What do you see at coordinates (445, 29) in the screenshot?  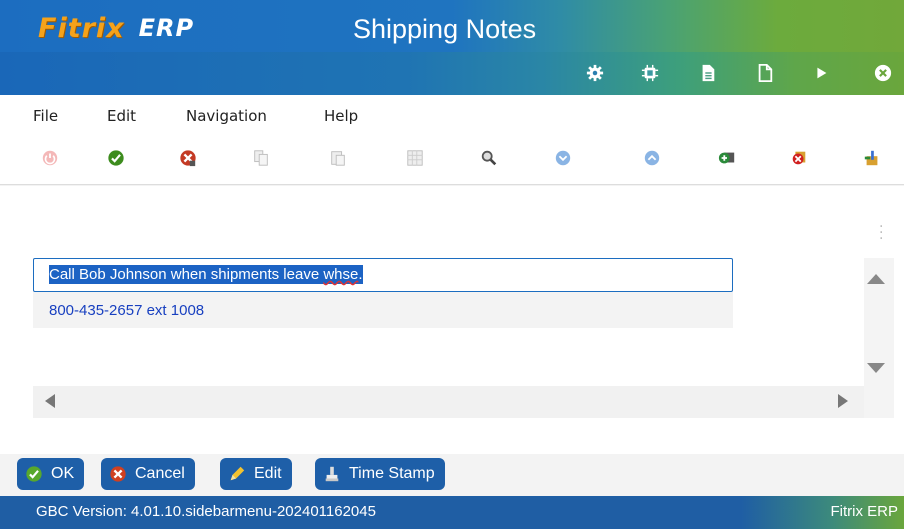 I see `window-title: Shipping Notes` at bounding box center [445, 29].